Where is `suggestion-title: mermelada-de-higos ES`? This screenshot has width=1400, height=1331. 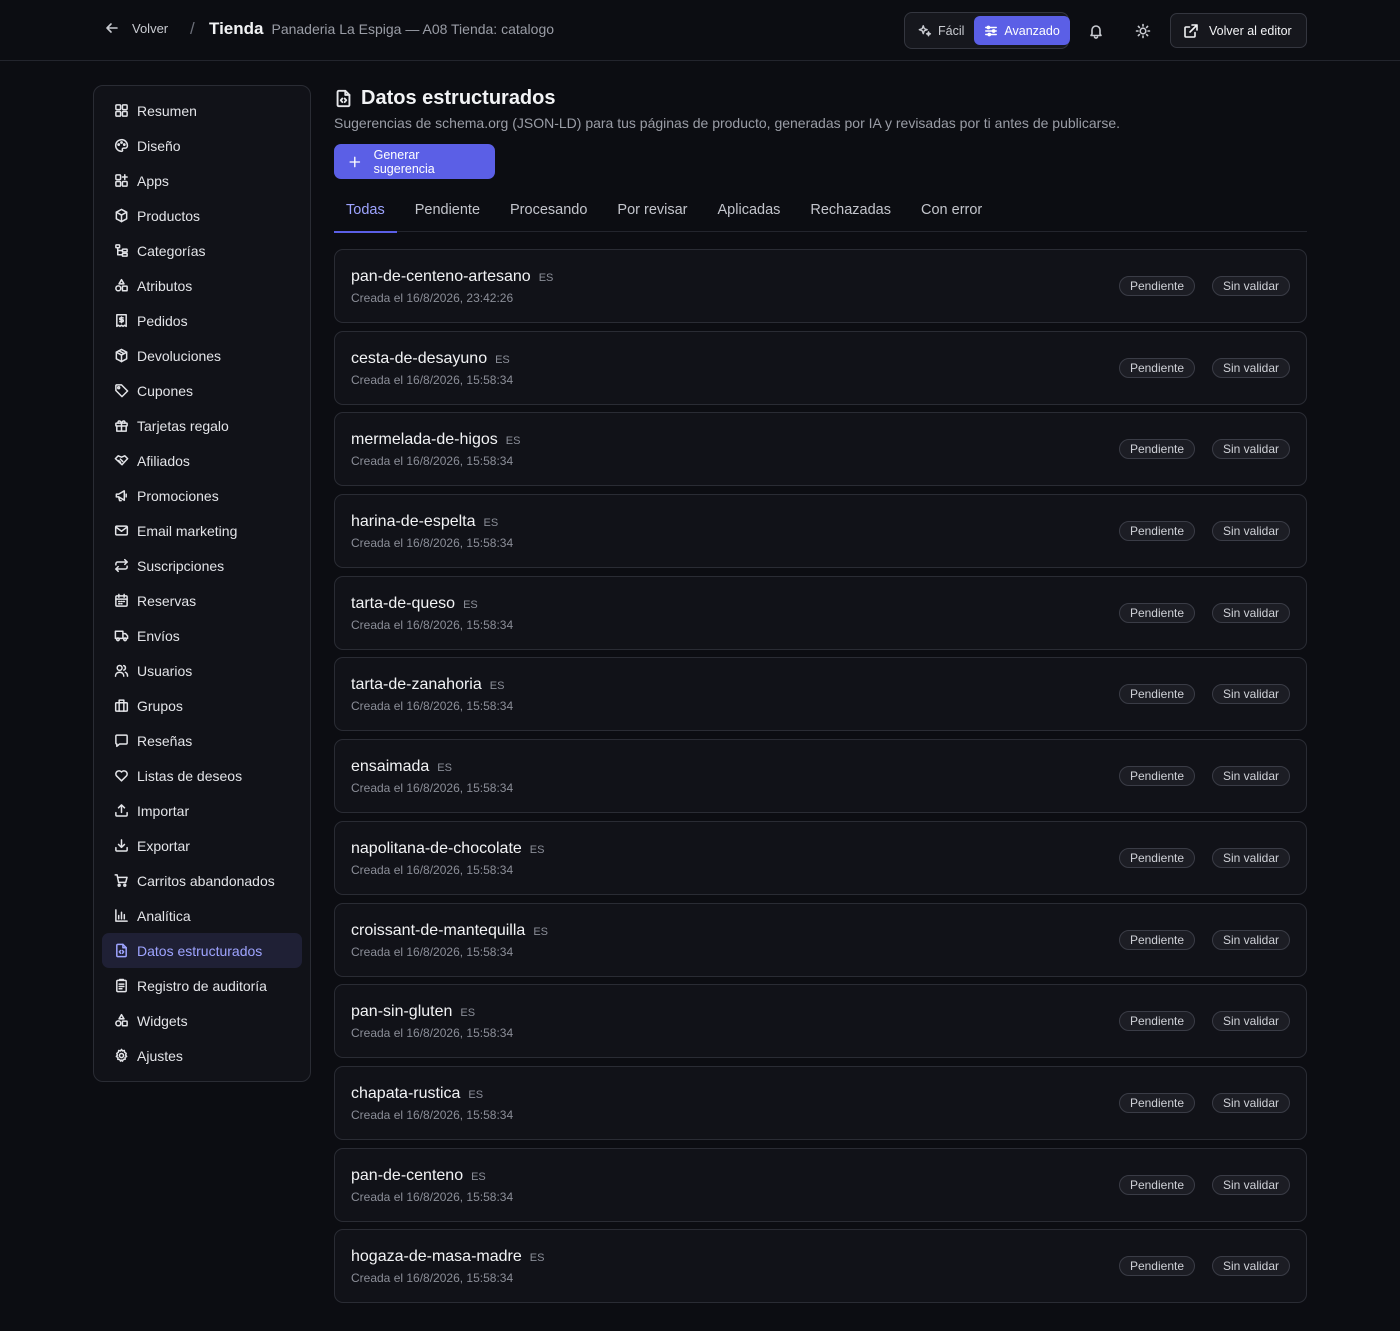
suggestion-title: mermelada-de-higos ES is located at coordinates (435, 440).